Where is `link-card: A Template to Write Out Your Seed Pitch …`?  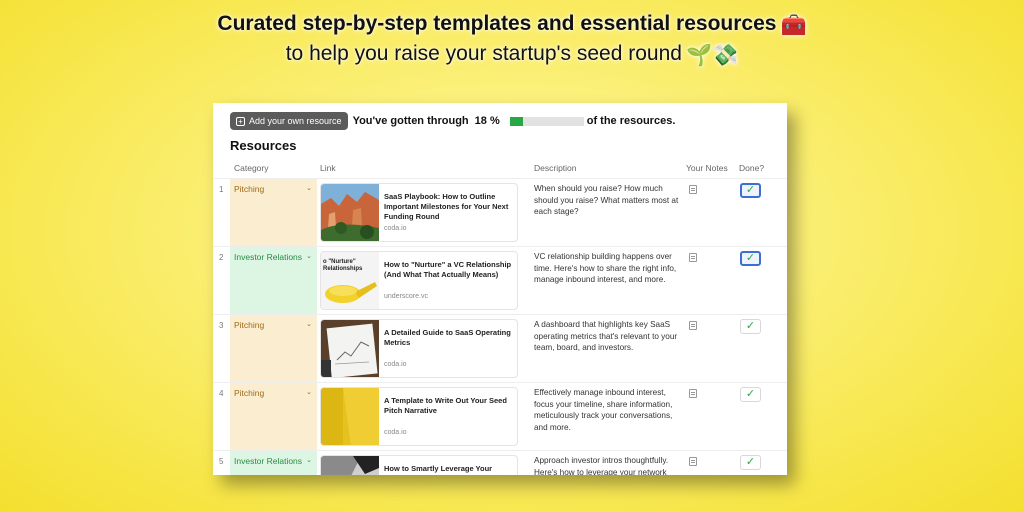 link-card: A Template to Write Out Your Seed Pitch … is located at coordinates (419, 416).